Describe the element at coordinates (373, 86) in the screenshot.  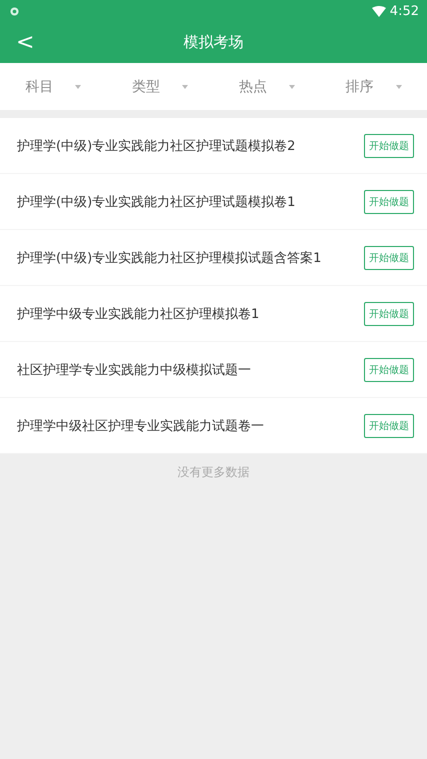
I see `filter-dropdown: 排序` at that location.